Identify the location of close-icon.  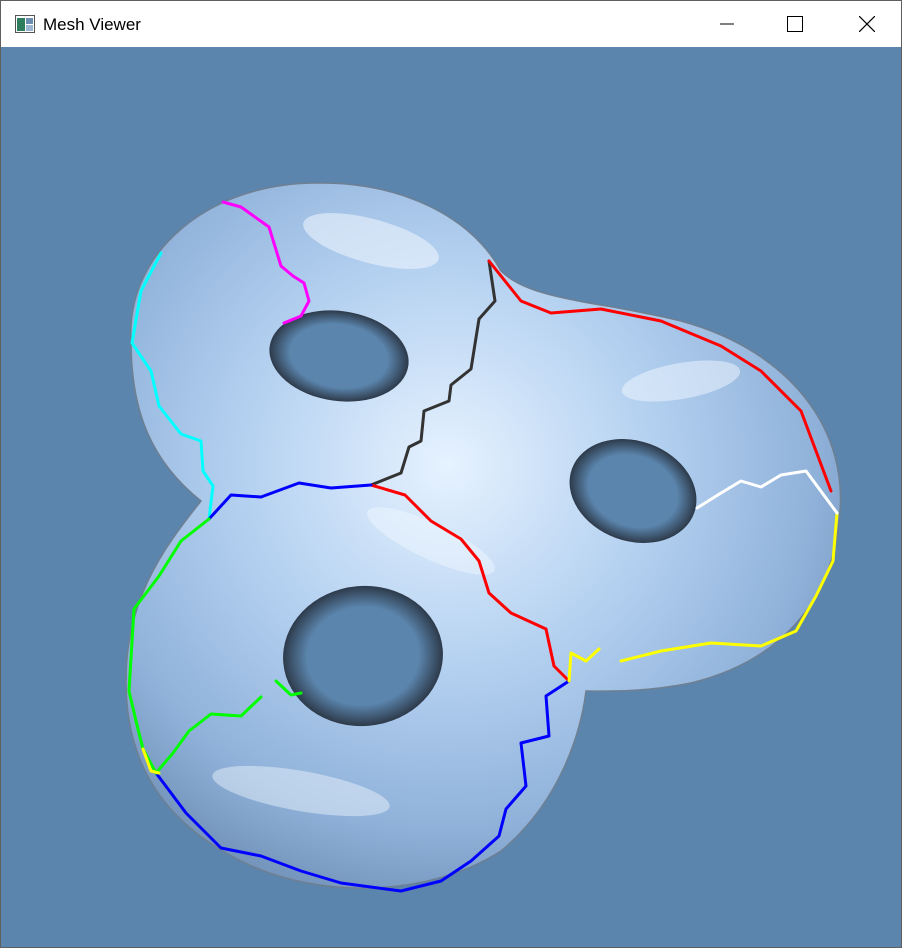
(867, 24).